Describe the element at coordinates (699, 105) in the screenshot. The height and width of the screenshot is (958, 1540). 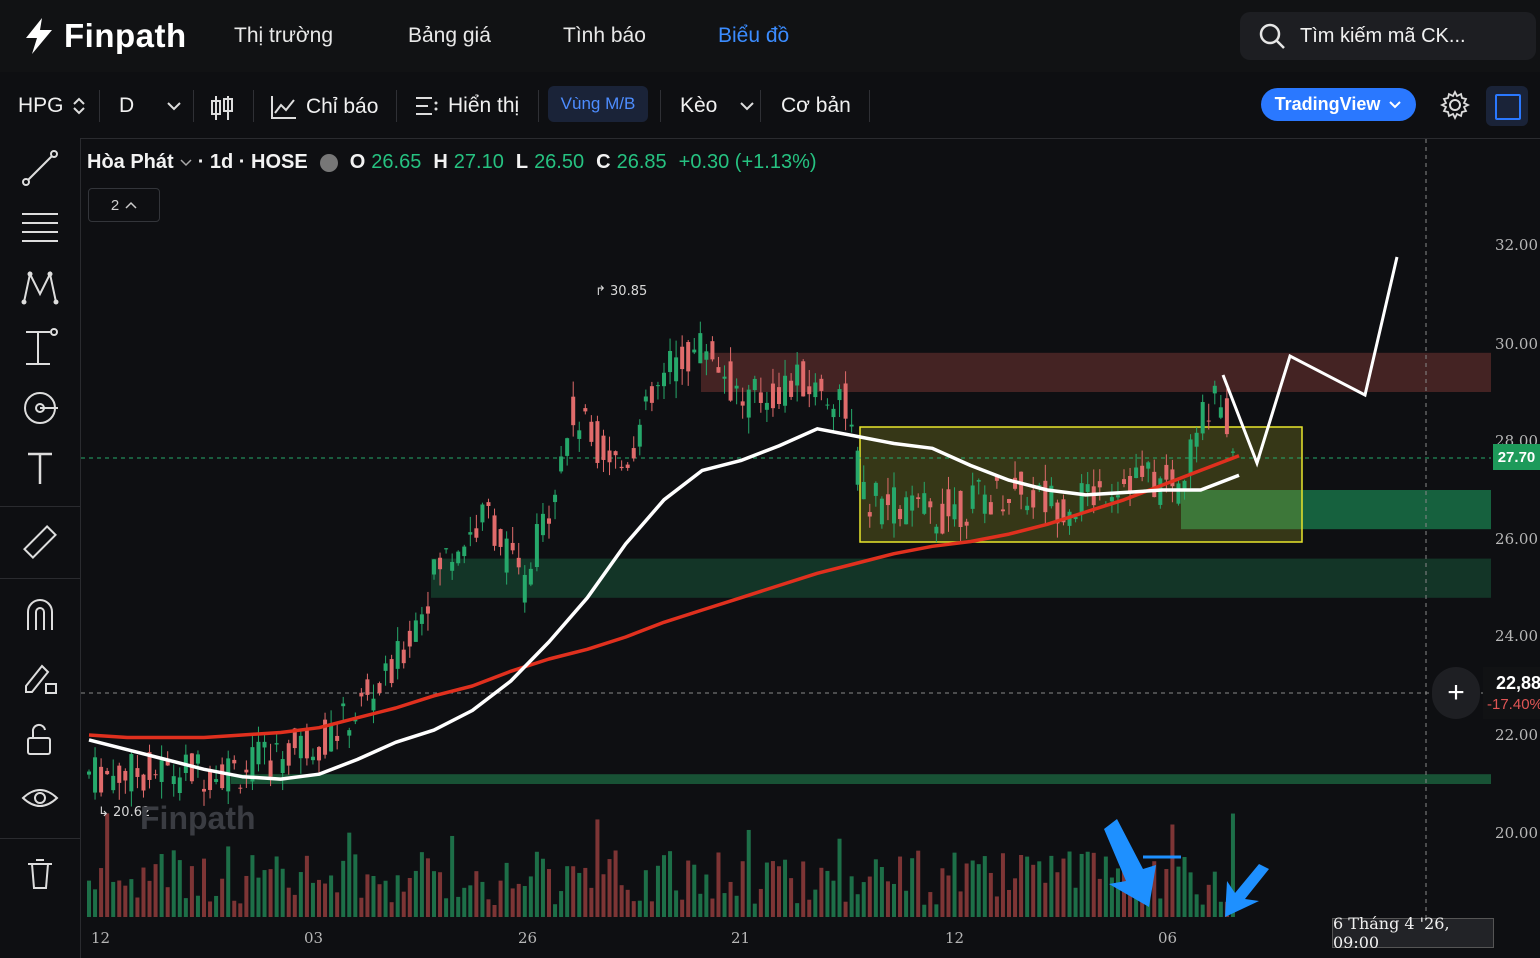
I see `keo-label: Kèo` at that location.